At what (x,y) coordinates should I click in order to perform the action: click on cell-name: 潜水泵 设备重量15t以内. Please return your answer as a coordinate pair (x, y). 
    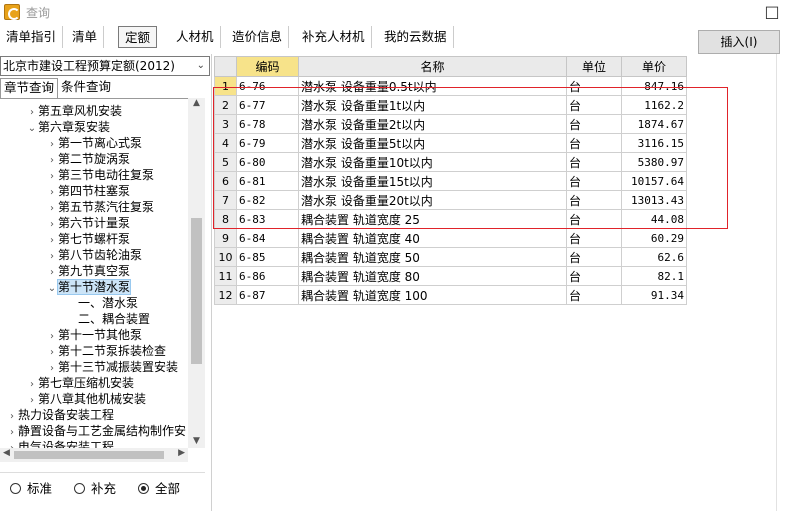
    Looking at the image, I should click on (432, 181).